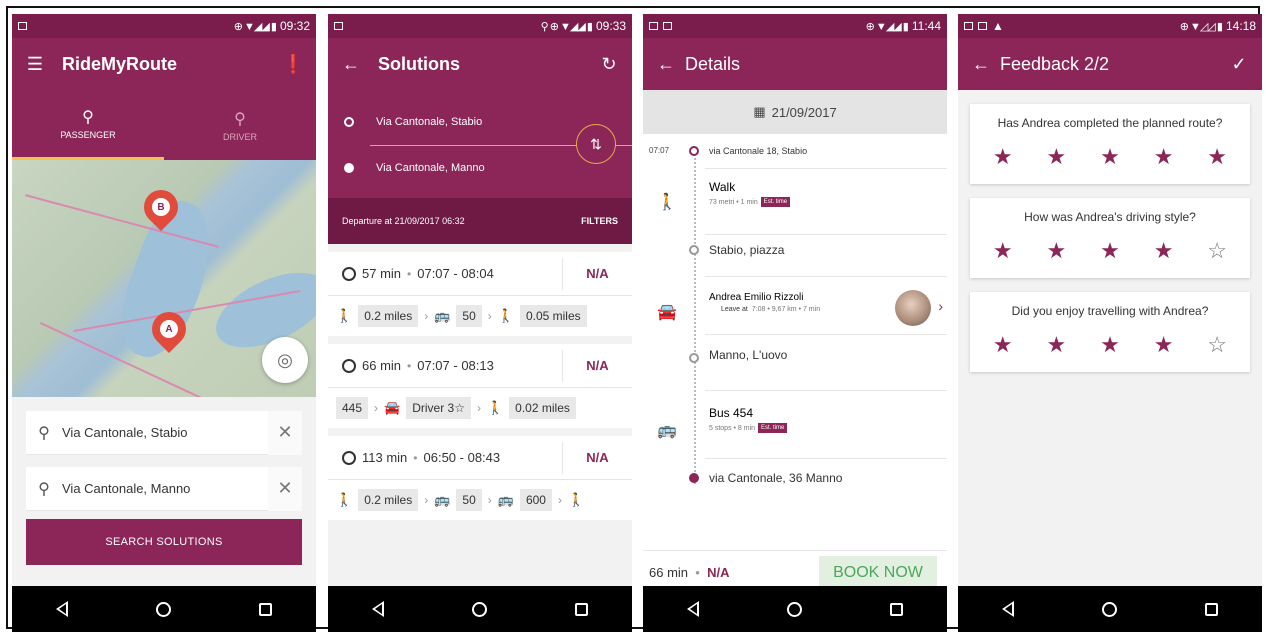 This screenshot has width=1266, height=635. I want to click on search-solutions-button: SEARCH SOLUTIONS, so click(164, 542).